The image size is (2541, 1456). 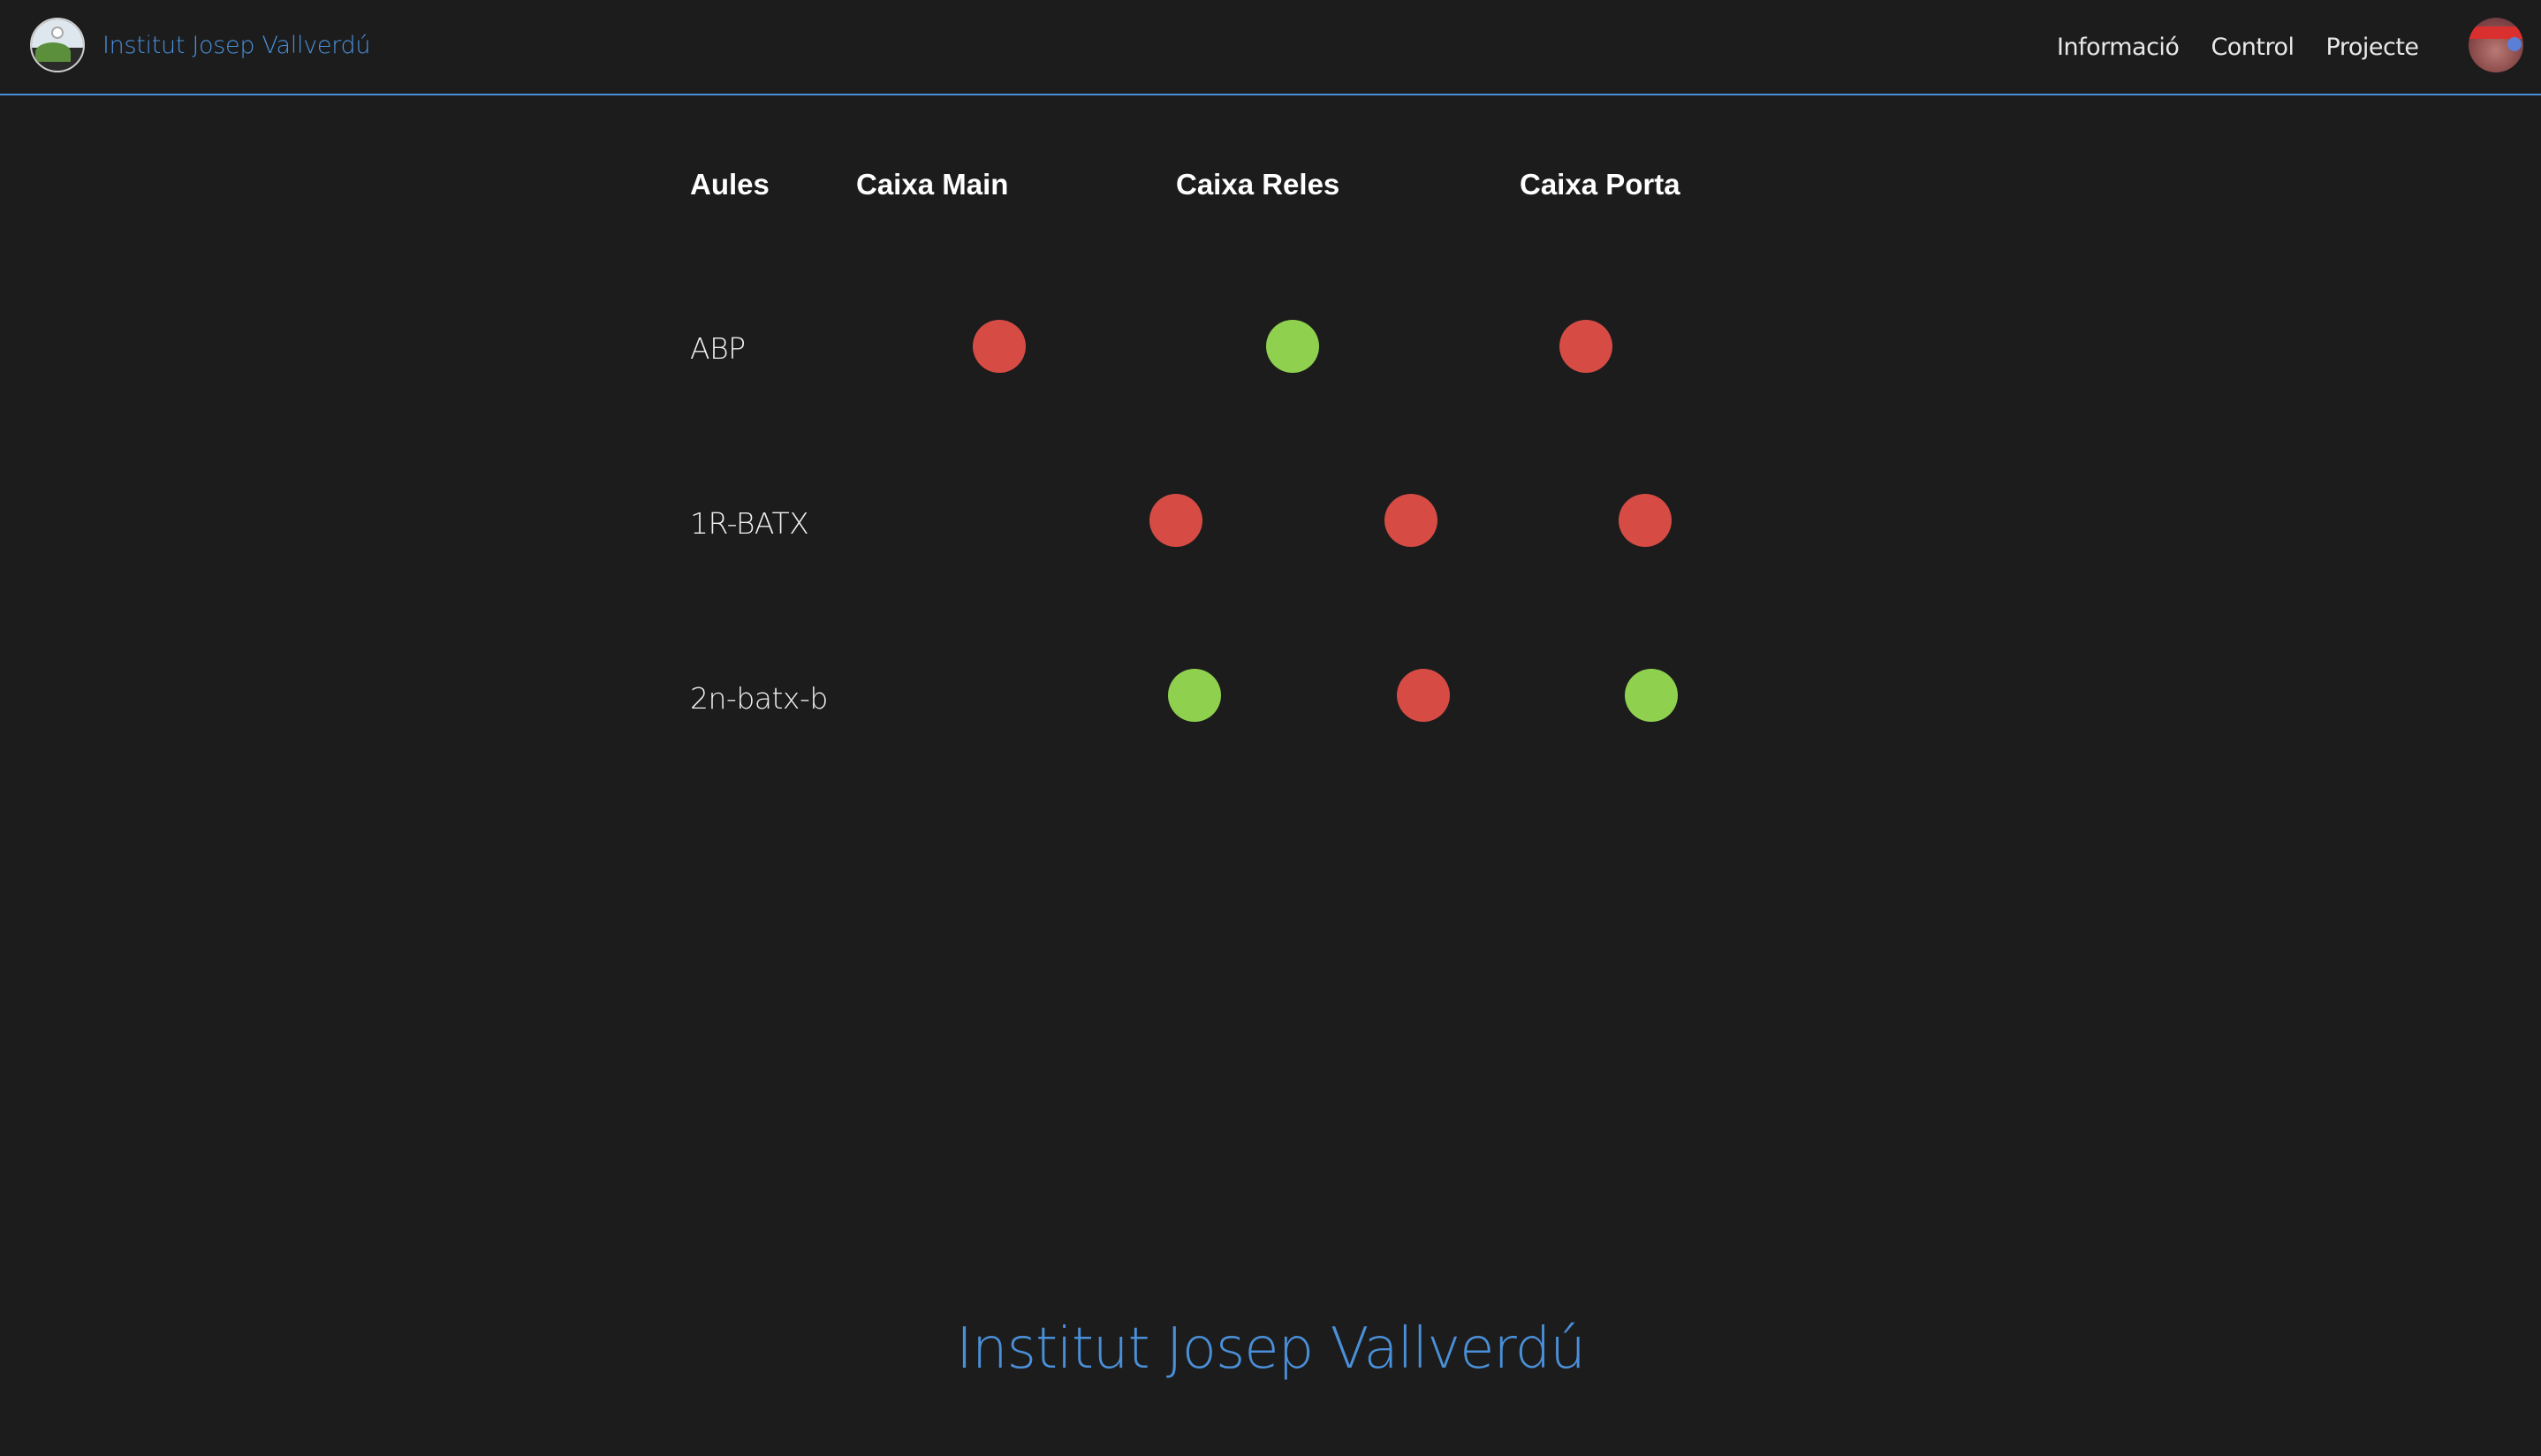 What do you see at coordinates (2496, 45) in the screenshot?
I see `user-avatar` at bounding box center [2496, 45].